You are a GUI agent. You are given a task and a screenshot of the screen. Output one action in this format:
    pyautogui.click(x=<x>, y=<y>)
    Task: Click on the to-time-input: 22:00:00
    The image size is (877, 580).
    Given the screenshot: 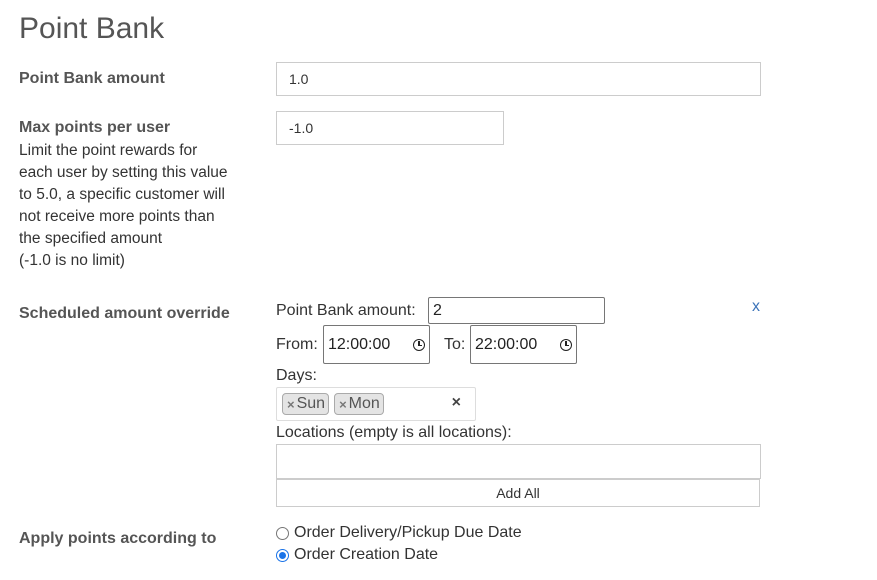 What is the action you would take?
    pyautogui.click(x=523, y=344)
    